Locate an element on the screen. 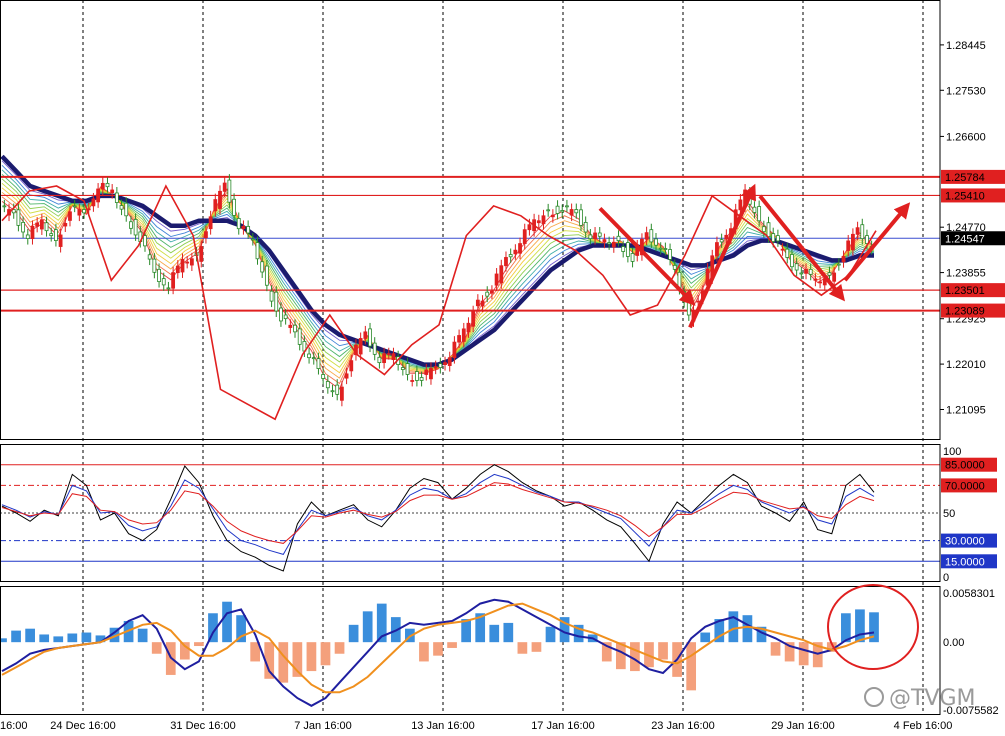  oscillator-level-tag-label: 85.0000 is located at coordinates (965, 466).